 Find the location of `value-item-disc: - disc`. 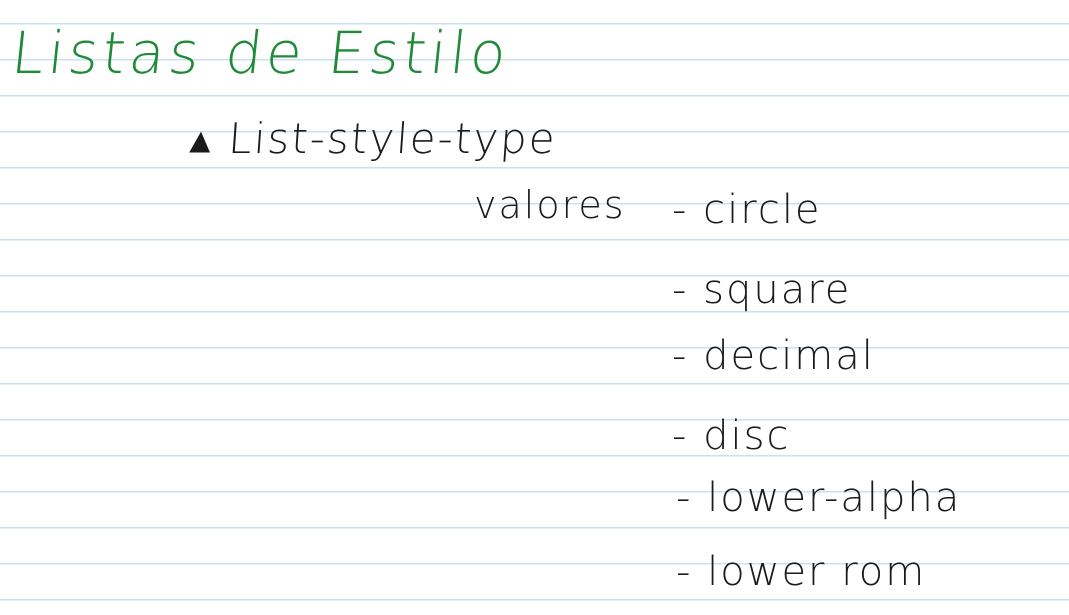

value-item-disc: - disc is located at coordinates (731, 436).